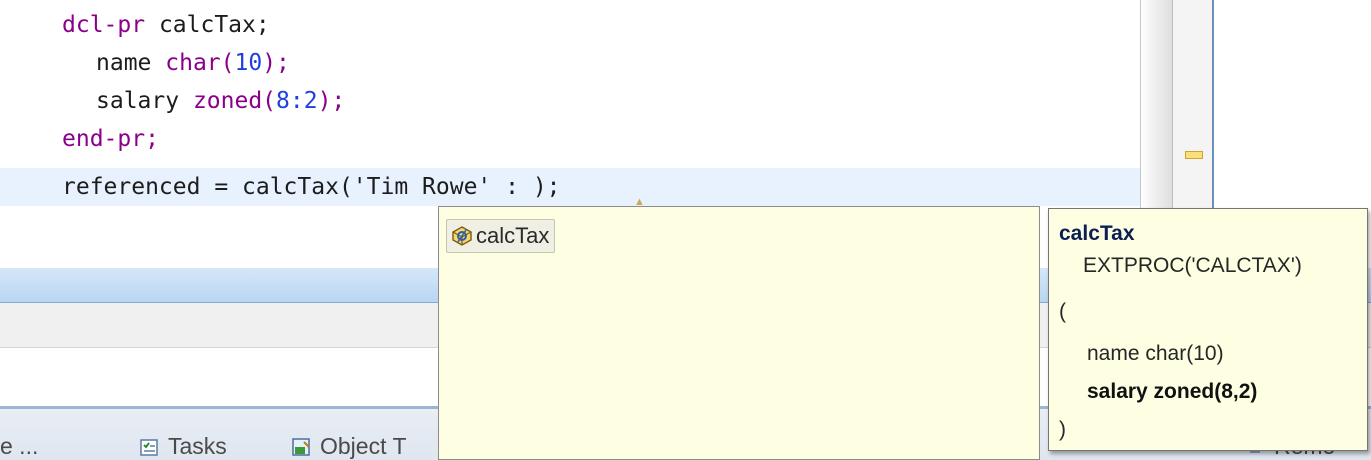  Describe the element at coordinates (297, 101) in the screenshot. I see `param-length: 8:2` at that location.